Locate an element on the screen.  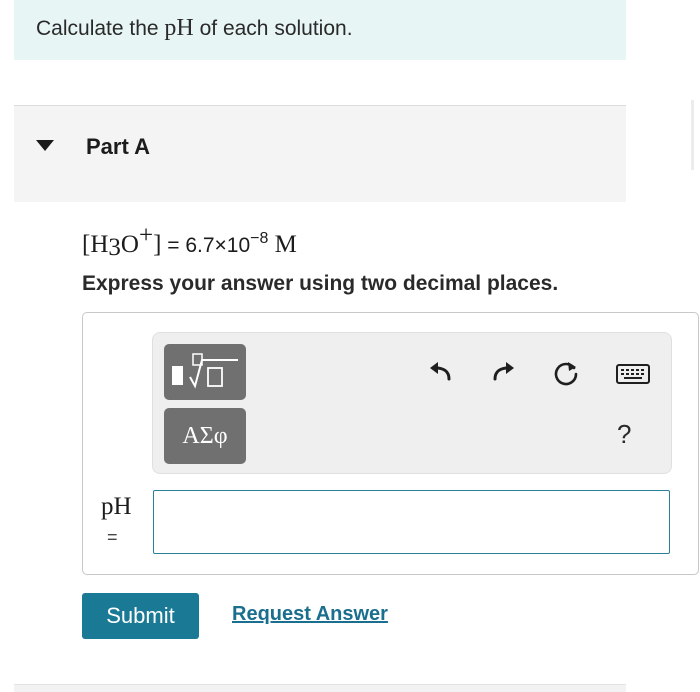
keyboard-icon is located at coordinates (633, 374).